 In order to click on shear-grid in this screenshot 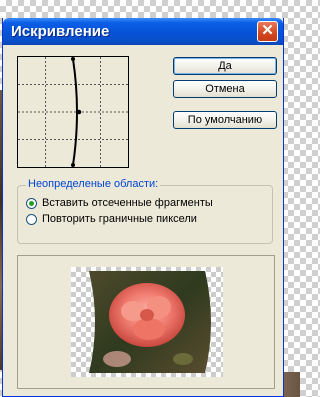, I will do `click(73, 112)`.